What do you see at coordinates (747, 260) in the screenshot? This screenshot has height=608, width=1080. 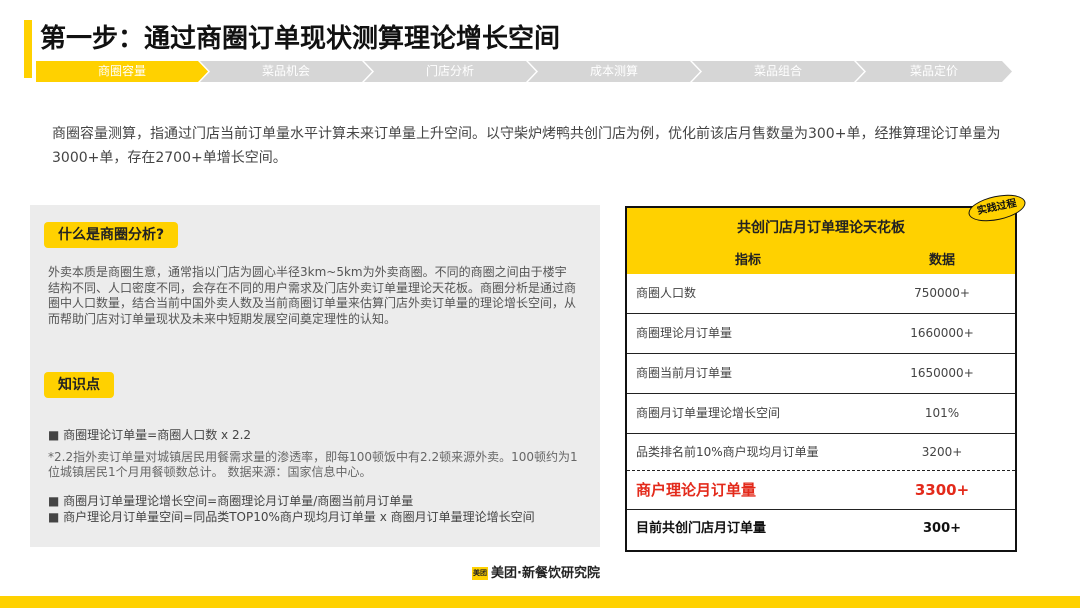 I see `header-indicator: 指标` at bounding box center [747, 260].